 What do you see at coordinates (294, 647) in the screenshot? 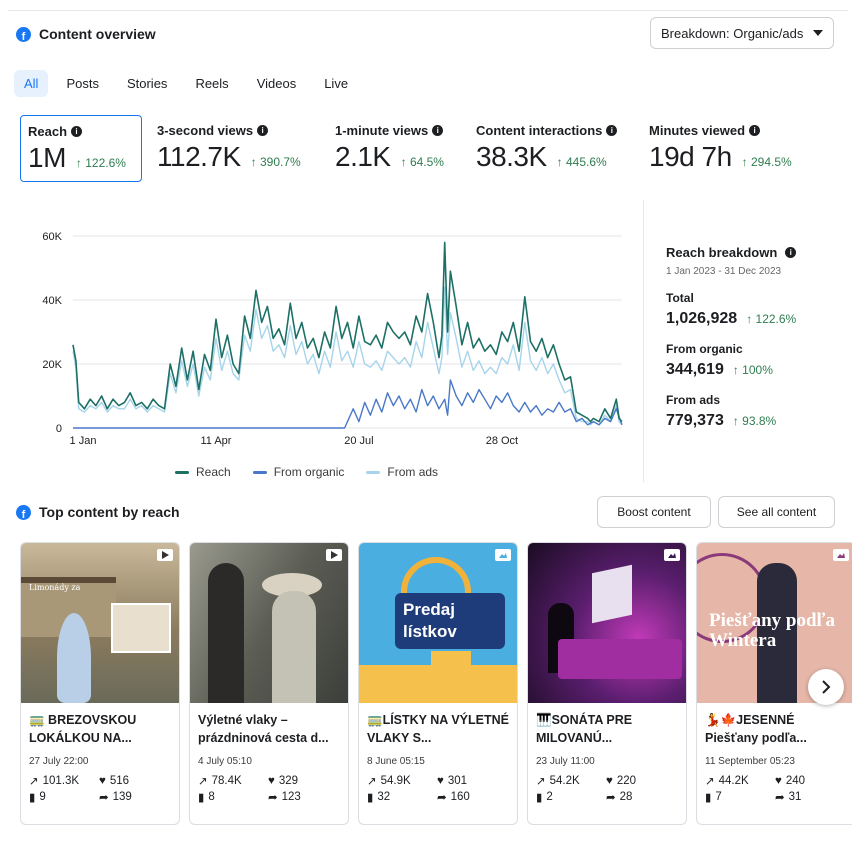
I see `woman-figure` at bounding box center [294, 647].